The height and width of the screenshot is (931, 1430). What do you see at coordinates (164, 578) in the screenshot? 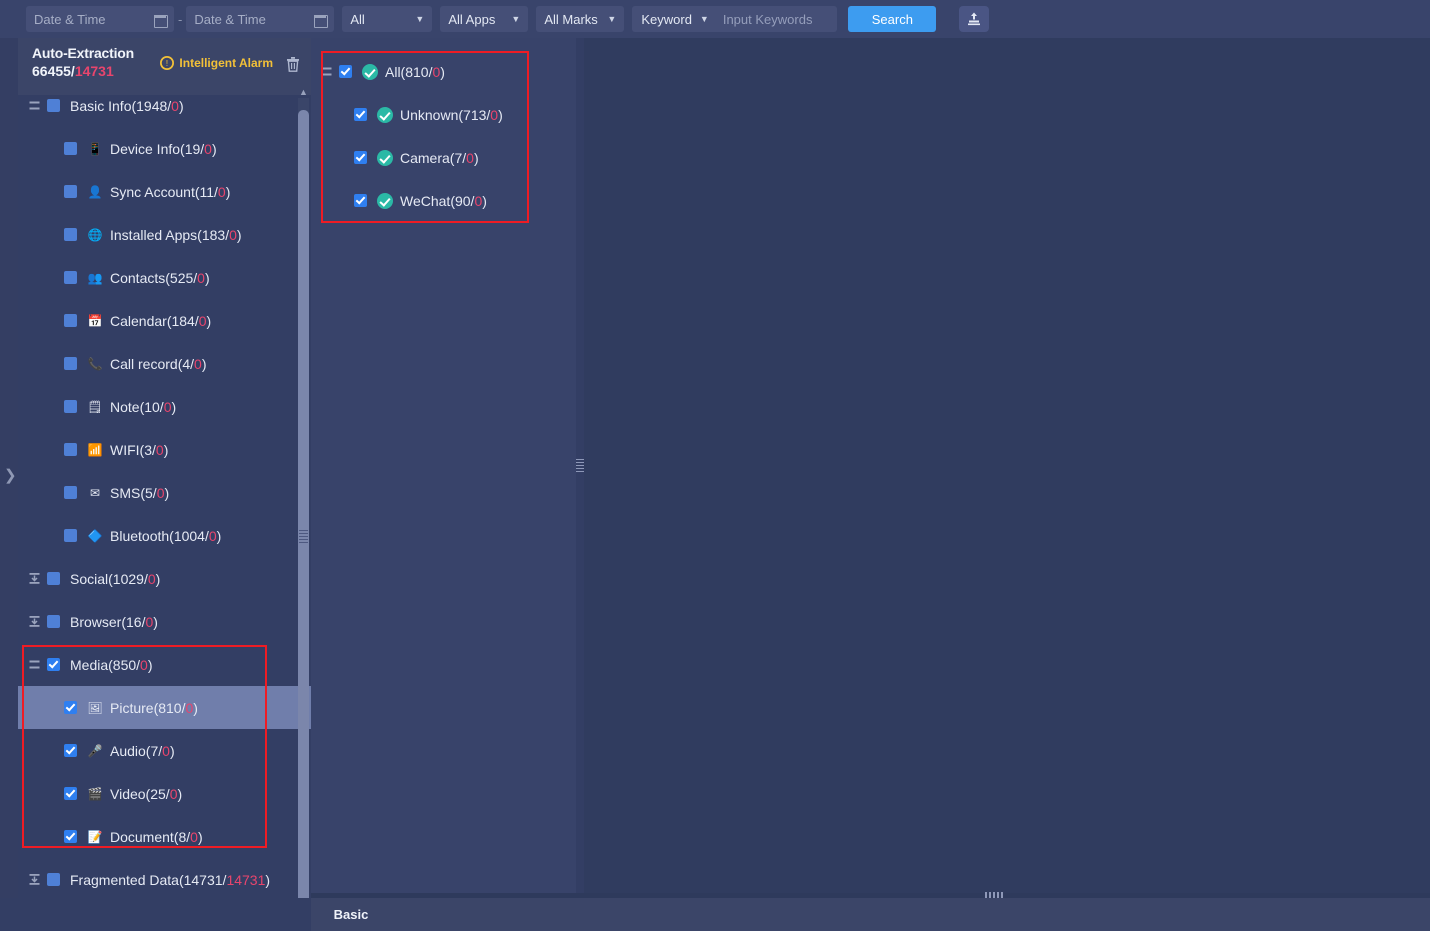
I see `tree-item: Social(1029/0)` at bounding box center [164, 578].